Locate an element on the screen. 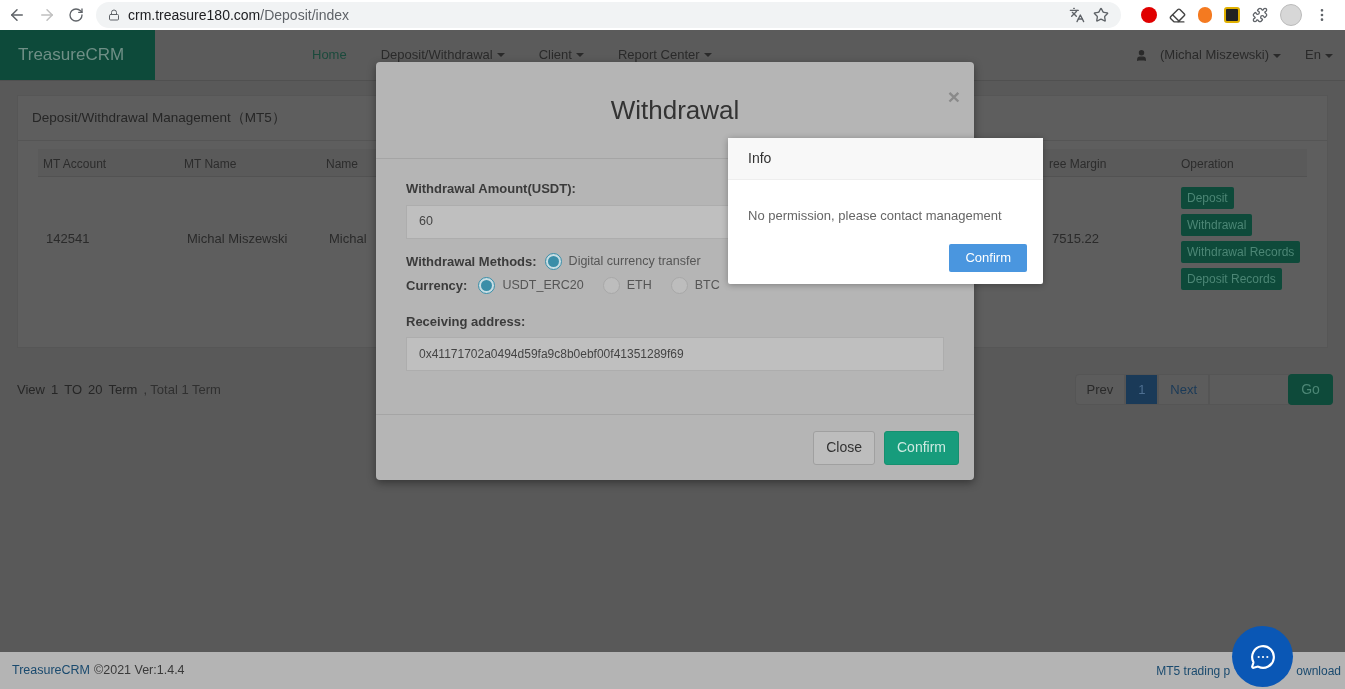 The image size is (1345, 689). eraser-icon is located at coordinates (1177, 15).